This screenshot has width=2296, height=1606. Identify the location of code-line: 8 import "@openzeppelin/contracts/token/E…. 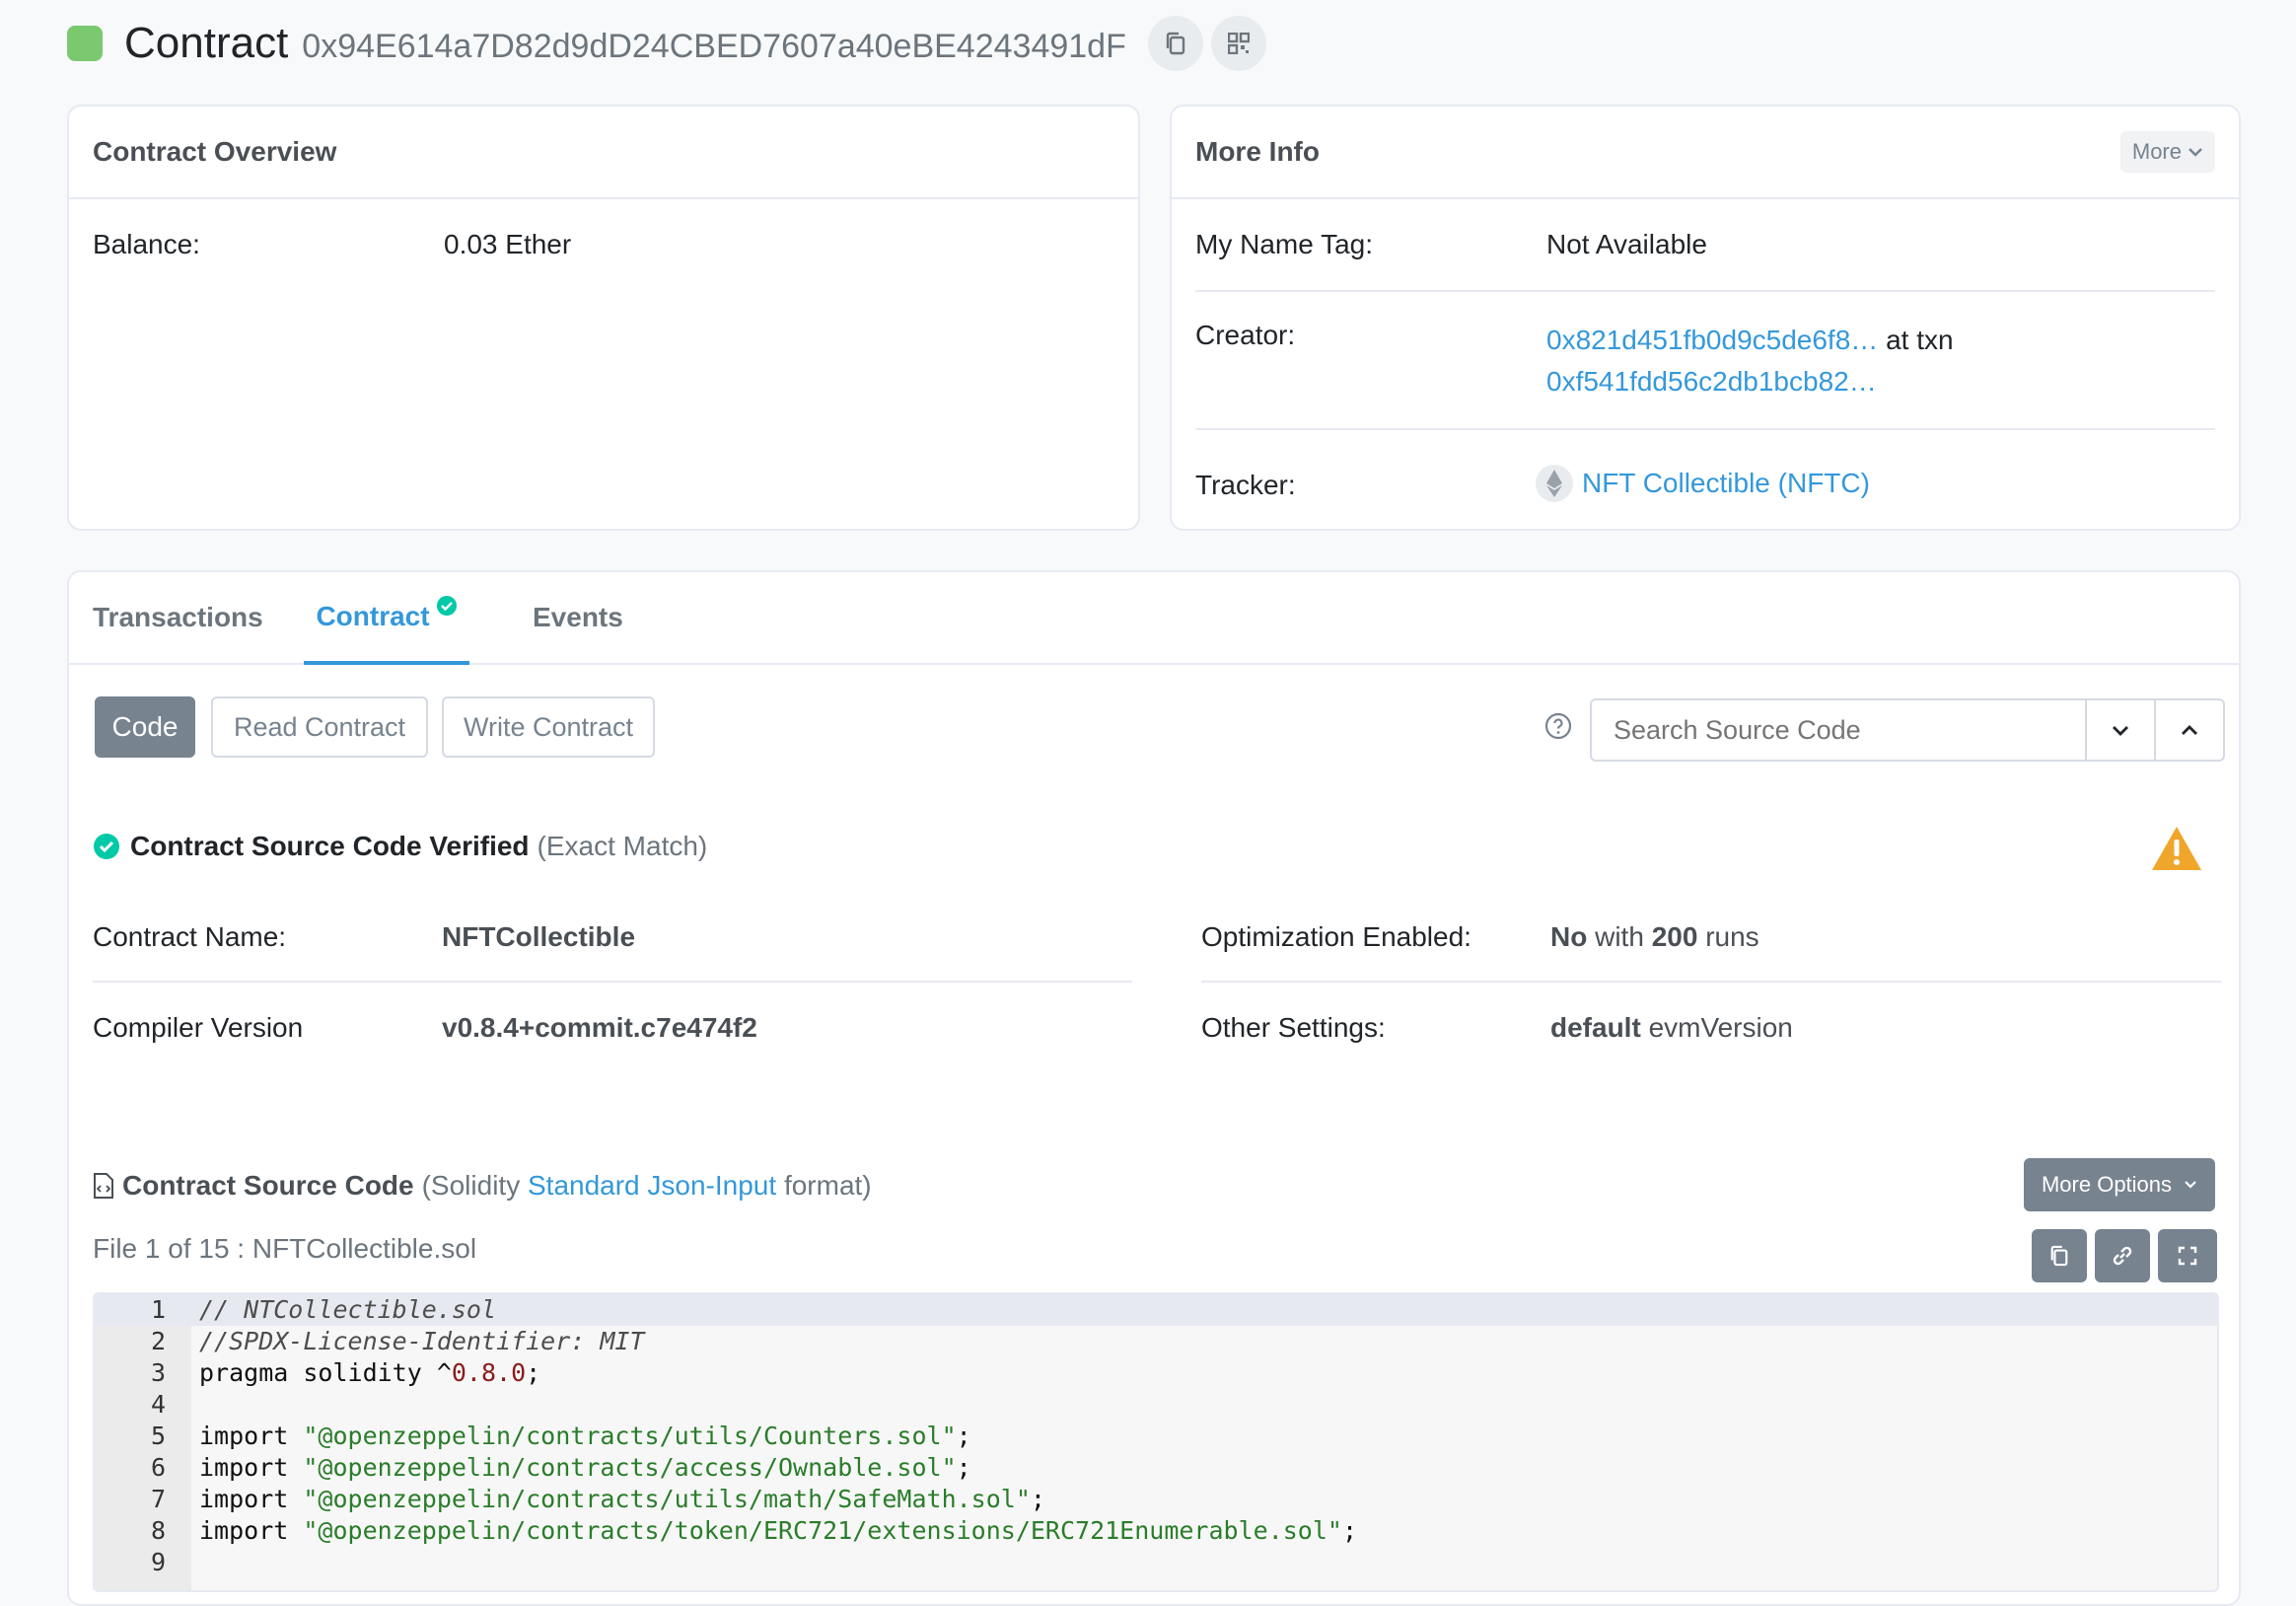
(754, 1530).